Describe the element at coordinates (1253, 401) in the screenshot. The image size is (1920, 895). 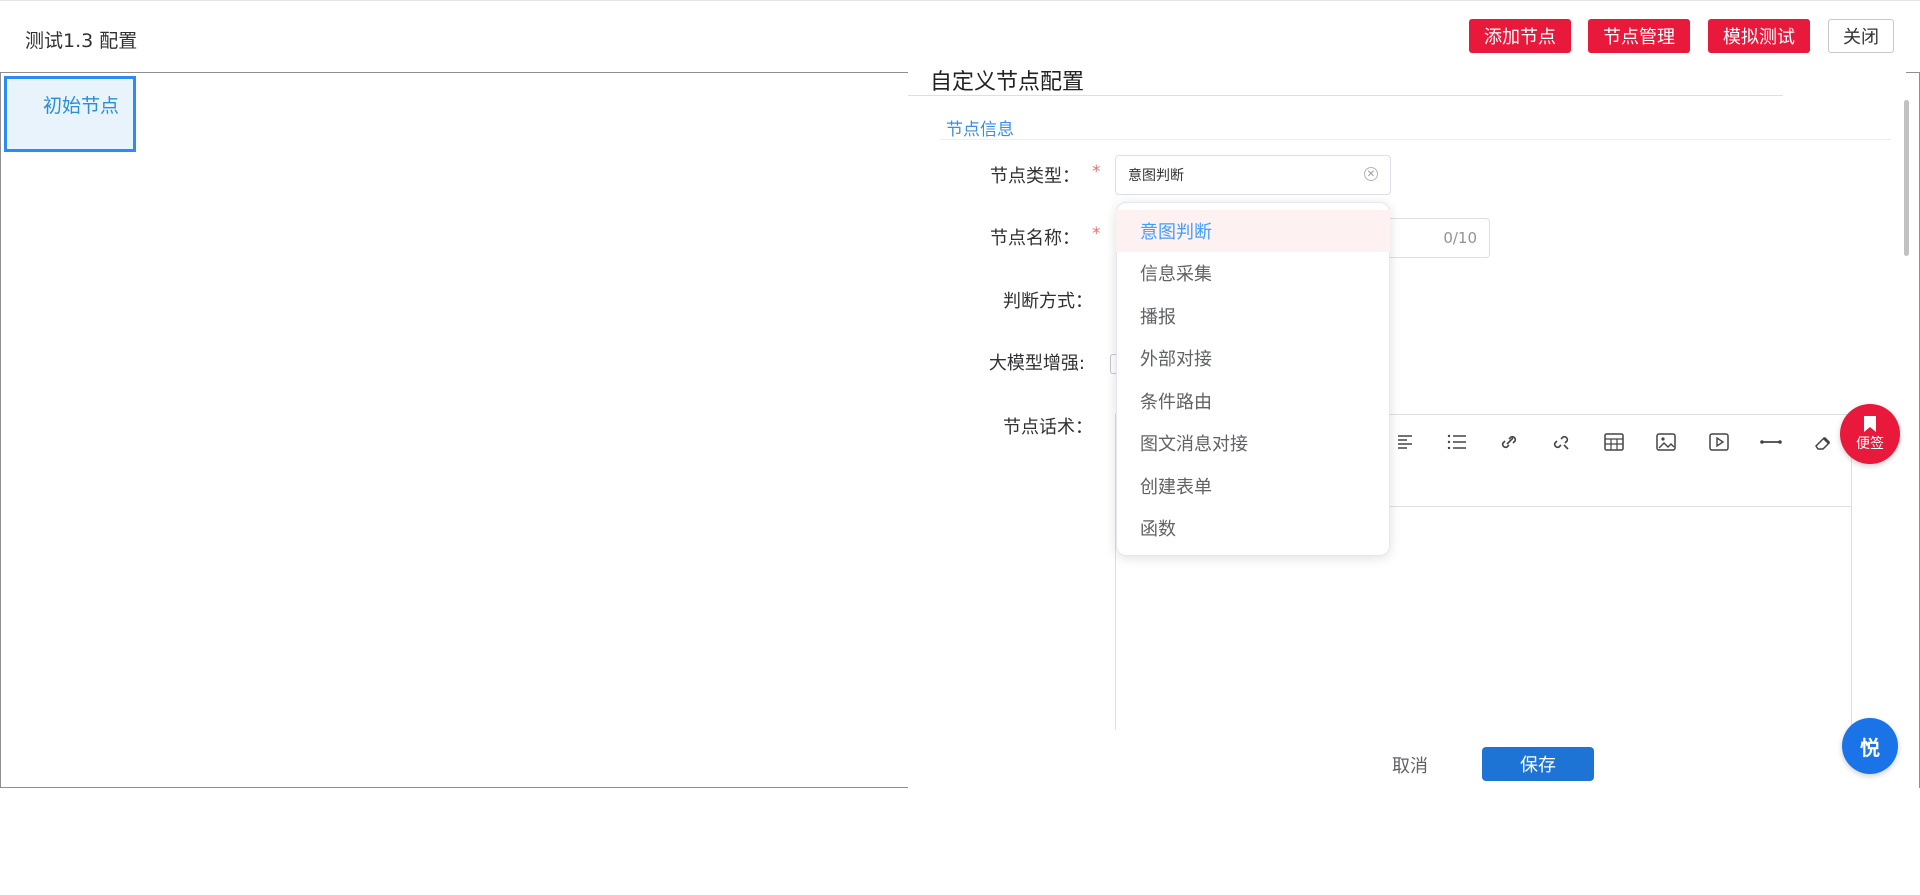
I see `dropdown-option: 条件路由` at that location.